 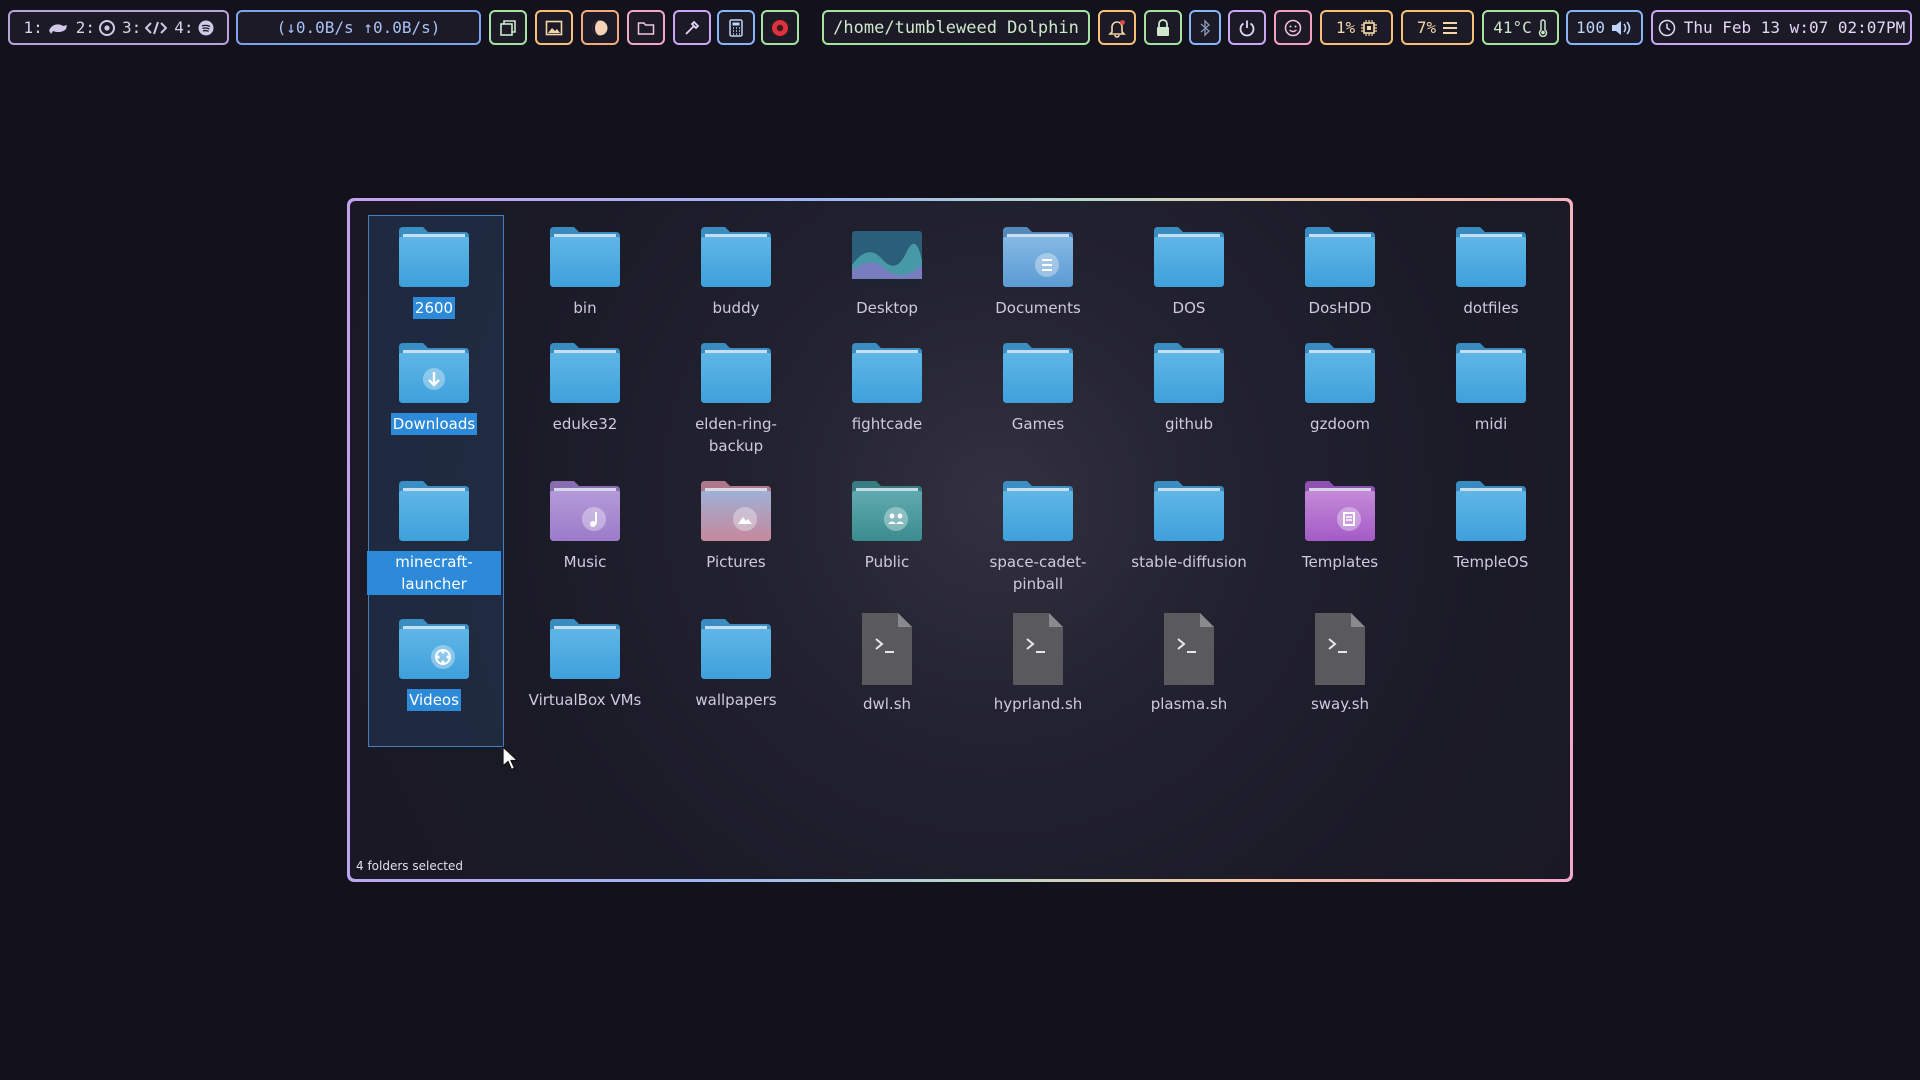 I want to click on volume-widget: 100, so click(x=1604, y=27).